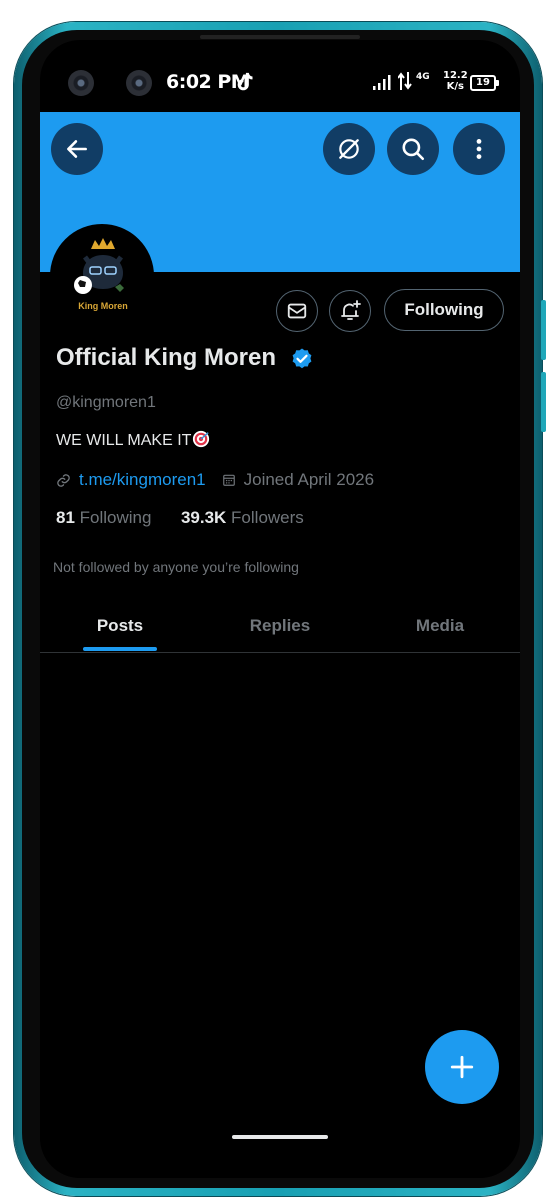  I want to click on more-button, so click(479, 149).